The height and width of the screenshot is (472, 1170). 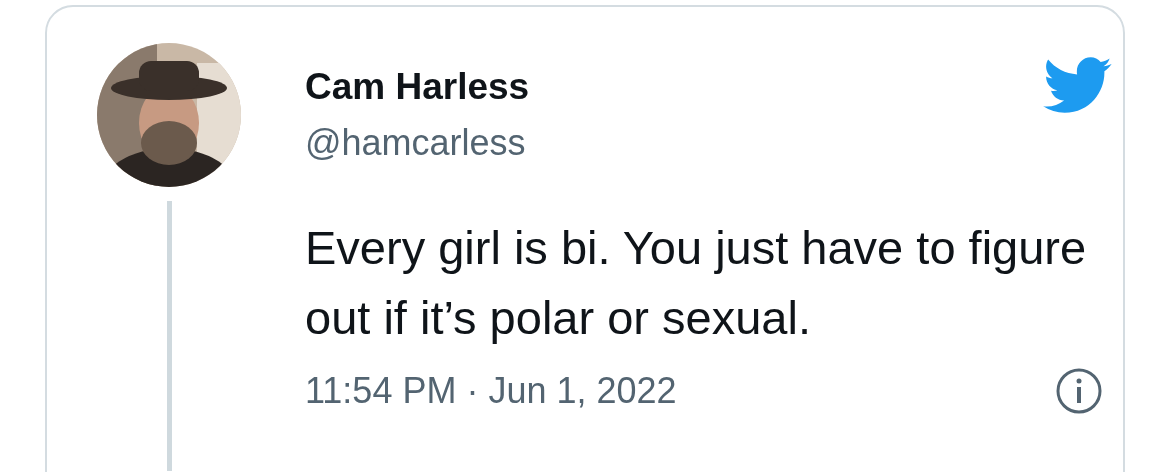 I want to click on tweet-timestamp: 11:54 PM · Jun 1, 2022, so click(x=491, y=391).